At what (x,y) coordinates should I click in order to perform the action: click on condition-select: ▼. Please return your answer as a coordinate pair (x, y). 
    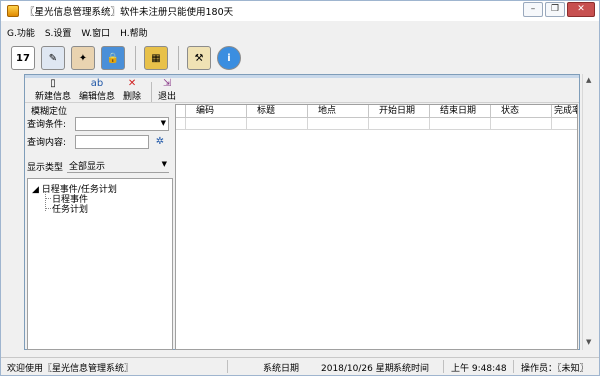
    Looking at the image, I should click on (122, 124).